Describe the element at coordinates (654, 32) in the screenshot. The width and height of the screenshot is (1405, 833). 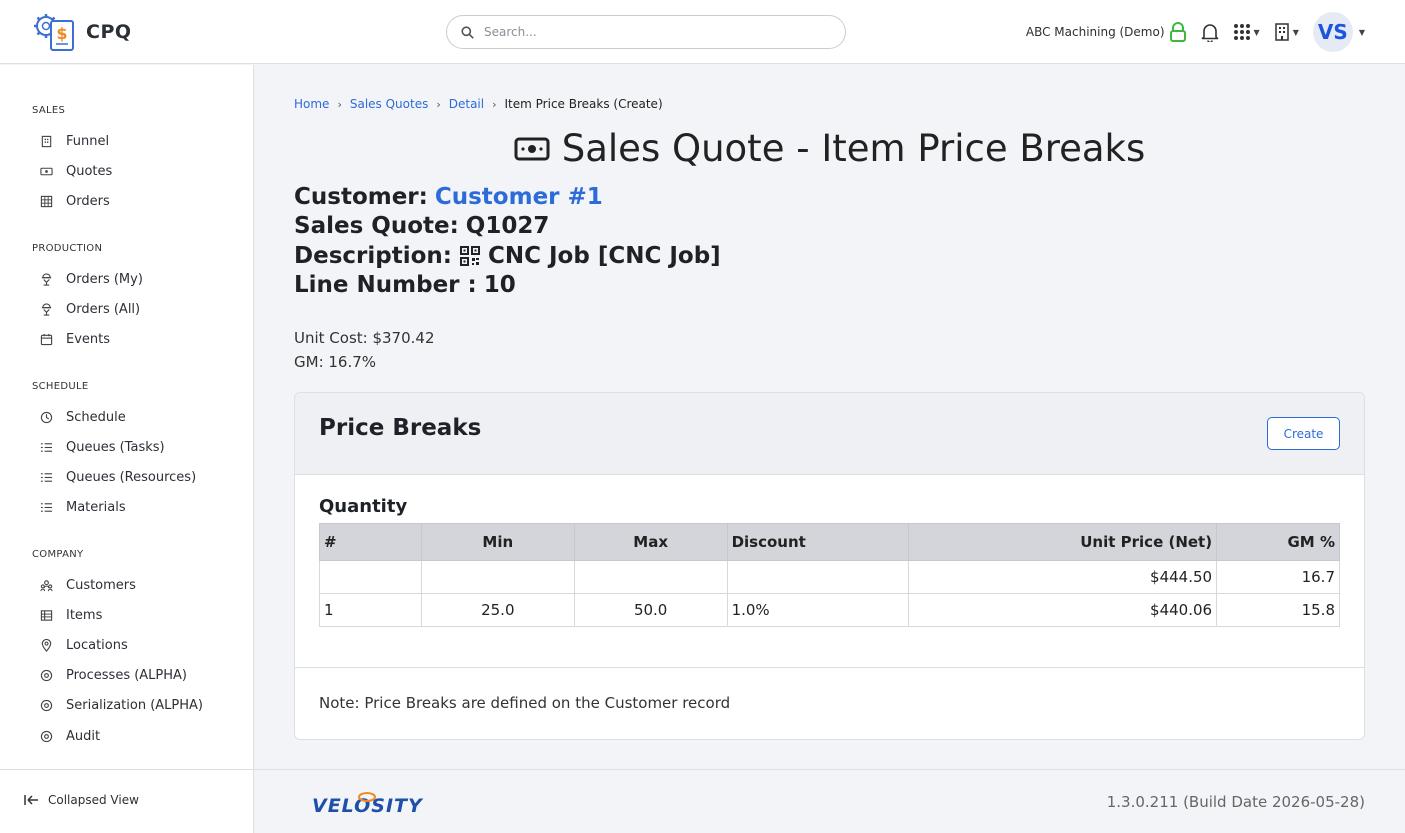
I see `search-input` at that location.